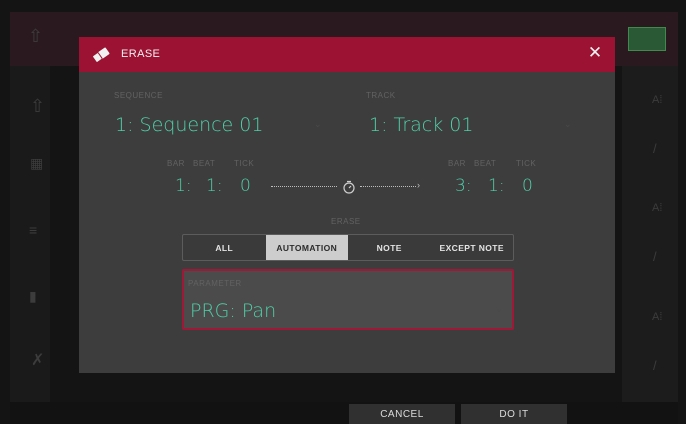 This screenshot has width=686, height=424. Describe the element at coordinates (381, 95) in the screenshot. I see `track-label: TRACK` at that location.